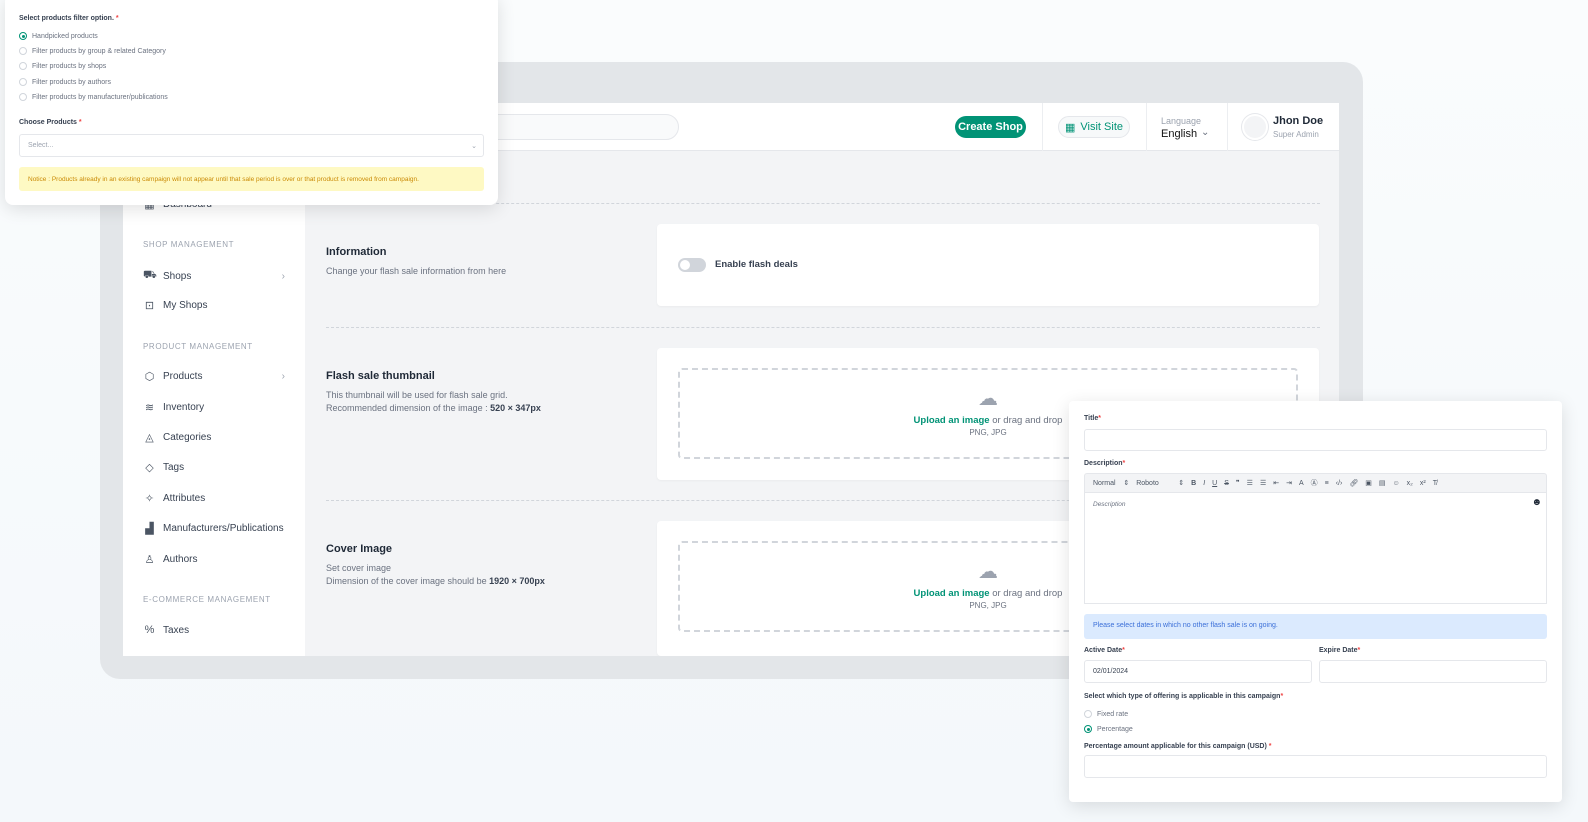 The image size is (1588, 822). What do you see at coordinates (214, 467) in the screenshot?
I see `sidebar-item-tags: ◇ Tags` at bounding box center [214, 467].